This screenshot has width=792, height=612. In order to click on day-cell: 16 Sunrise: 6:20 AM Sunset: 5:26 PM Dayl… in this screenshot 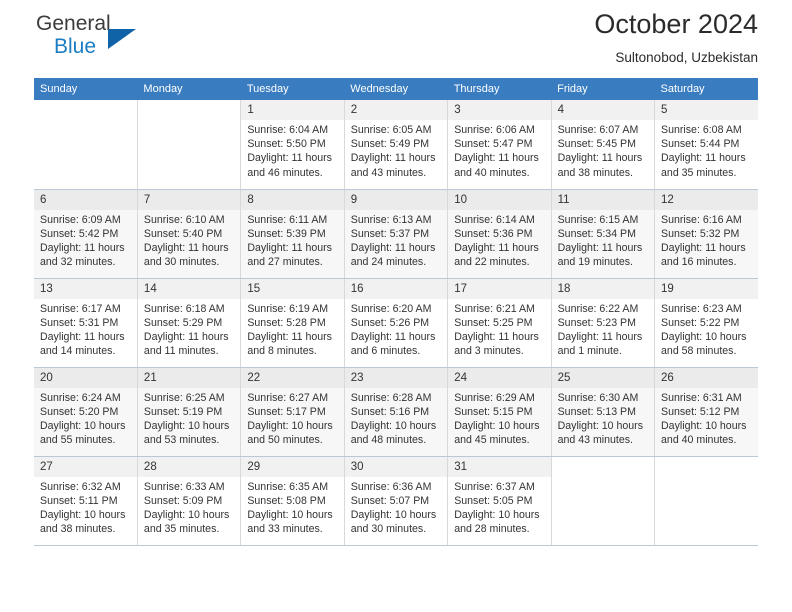, I will do `click(396, 323)`.